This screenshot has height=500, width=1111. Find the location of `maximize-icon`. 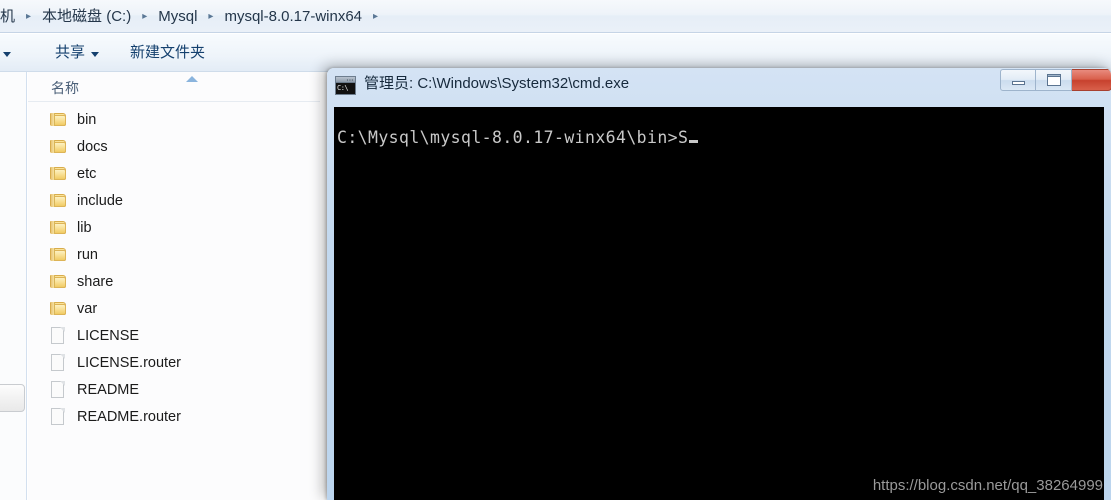

maximize-icon is located at coordinates (1053, 80).